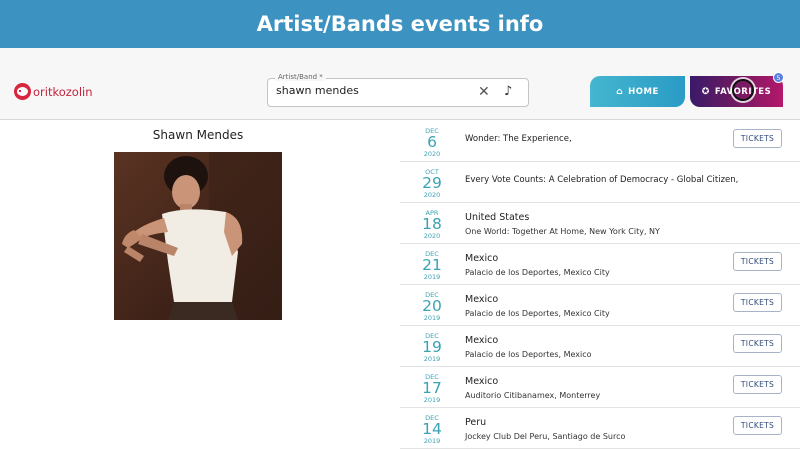  I want to click on event-row: DEC 6 2020 Wonder: The Experience, TICKETS, so click(600, 141).